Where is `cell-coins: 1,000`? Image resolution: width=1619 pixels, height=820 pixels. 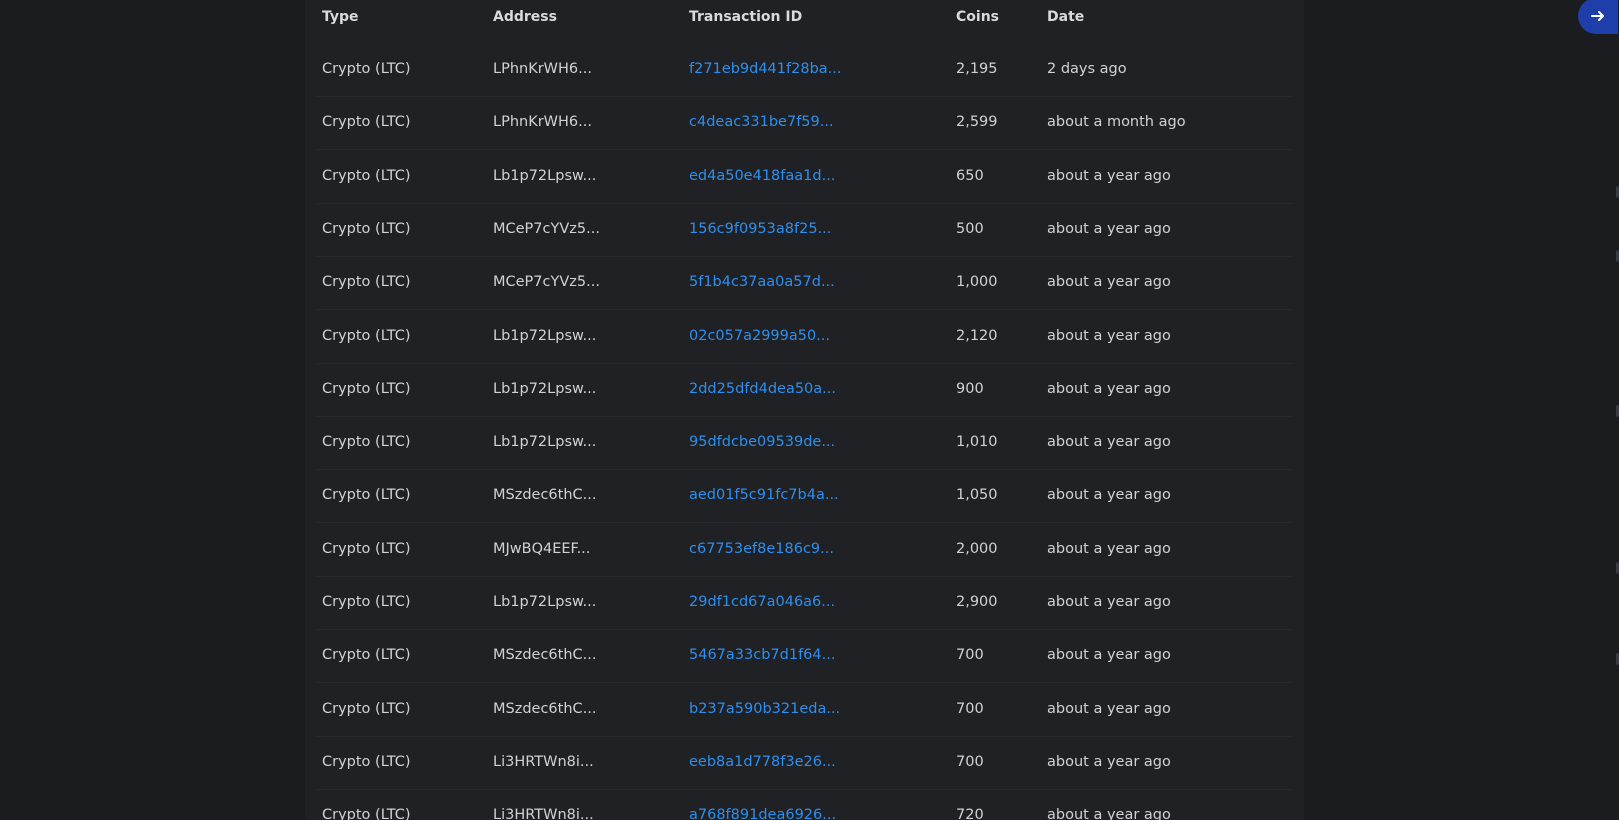 cell-coins: 1,000 is located at coordinates (977, 282).